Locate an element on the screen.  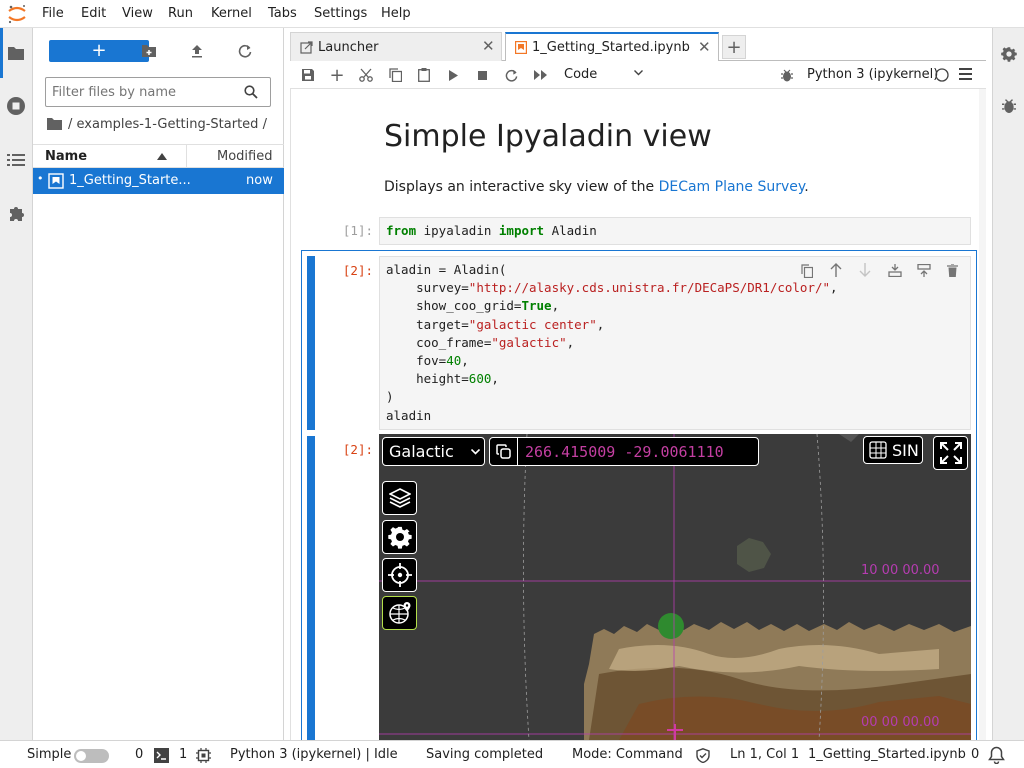
menu-view: View is located at coordinates (137, 14).